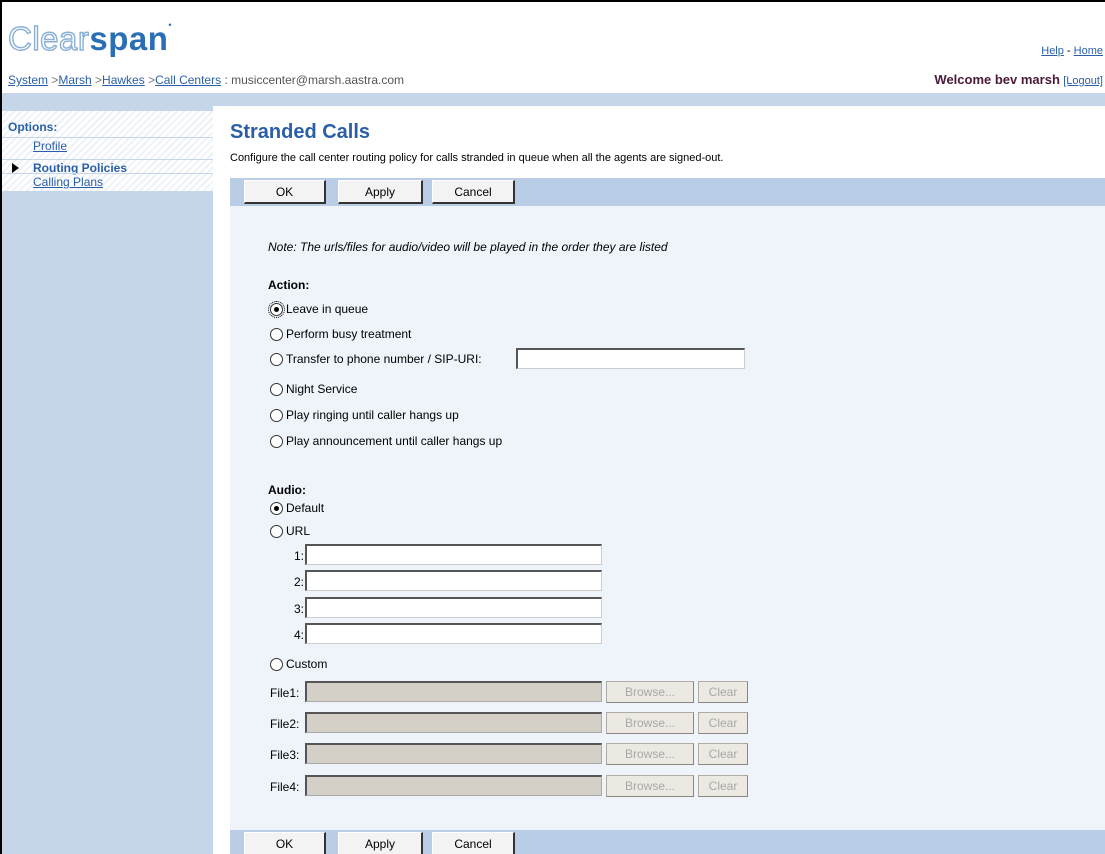 The height and width of the screenshot is (854, 1105). What do you see at coordinates (298, 582) in the screenshot?
I see `url-2-label: 2:` at bounding box center [298, 582].